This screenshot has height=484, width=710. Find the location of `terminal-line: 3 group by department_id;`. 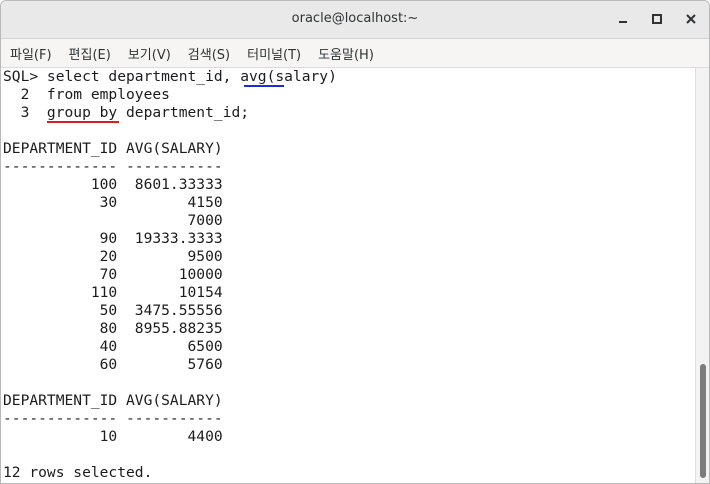

terminal-line: 3 group by department_id; is located at coordinates (126, 112).